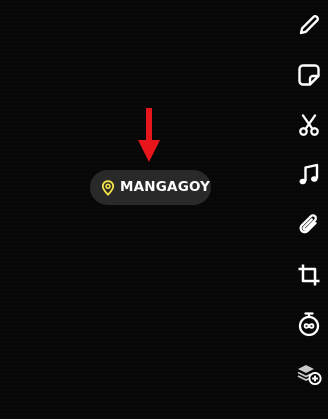 This screenshot has width=328, height=419. I want to click on scissors-tool-button, so click(309, 125).